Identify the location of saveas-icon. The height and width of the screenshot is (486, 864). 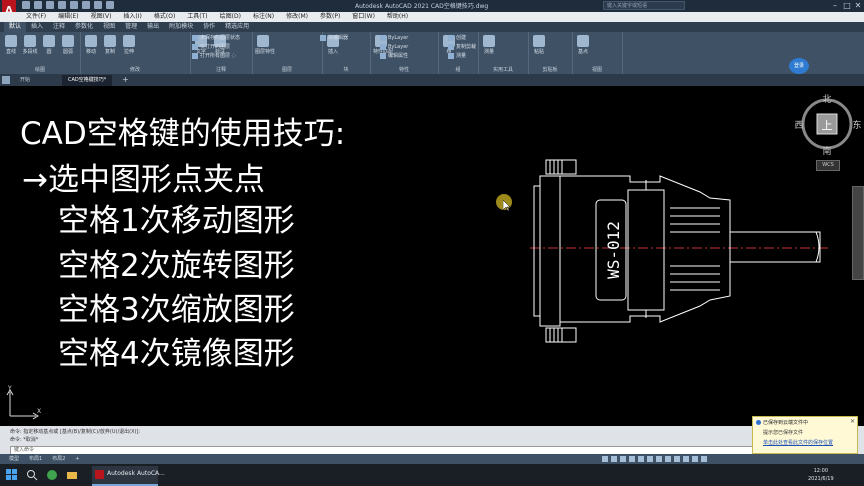
(62, 5).